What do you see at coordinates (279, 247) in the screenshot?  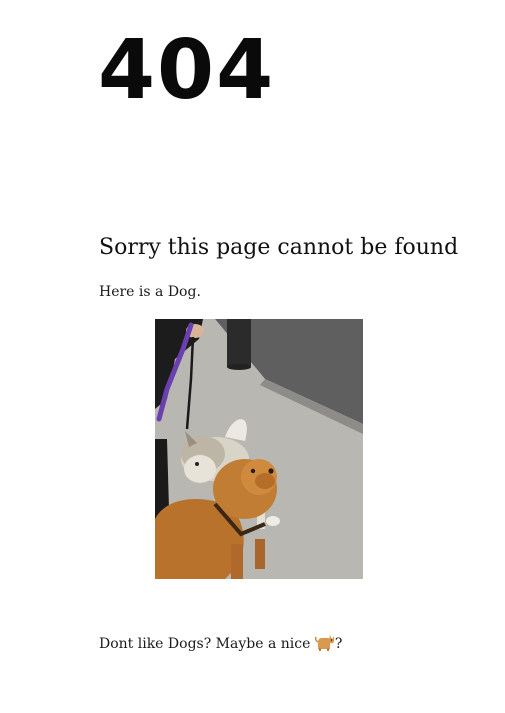 I see `page-title: Sorry this page cannot be found` at bounding box center [279, 247].